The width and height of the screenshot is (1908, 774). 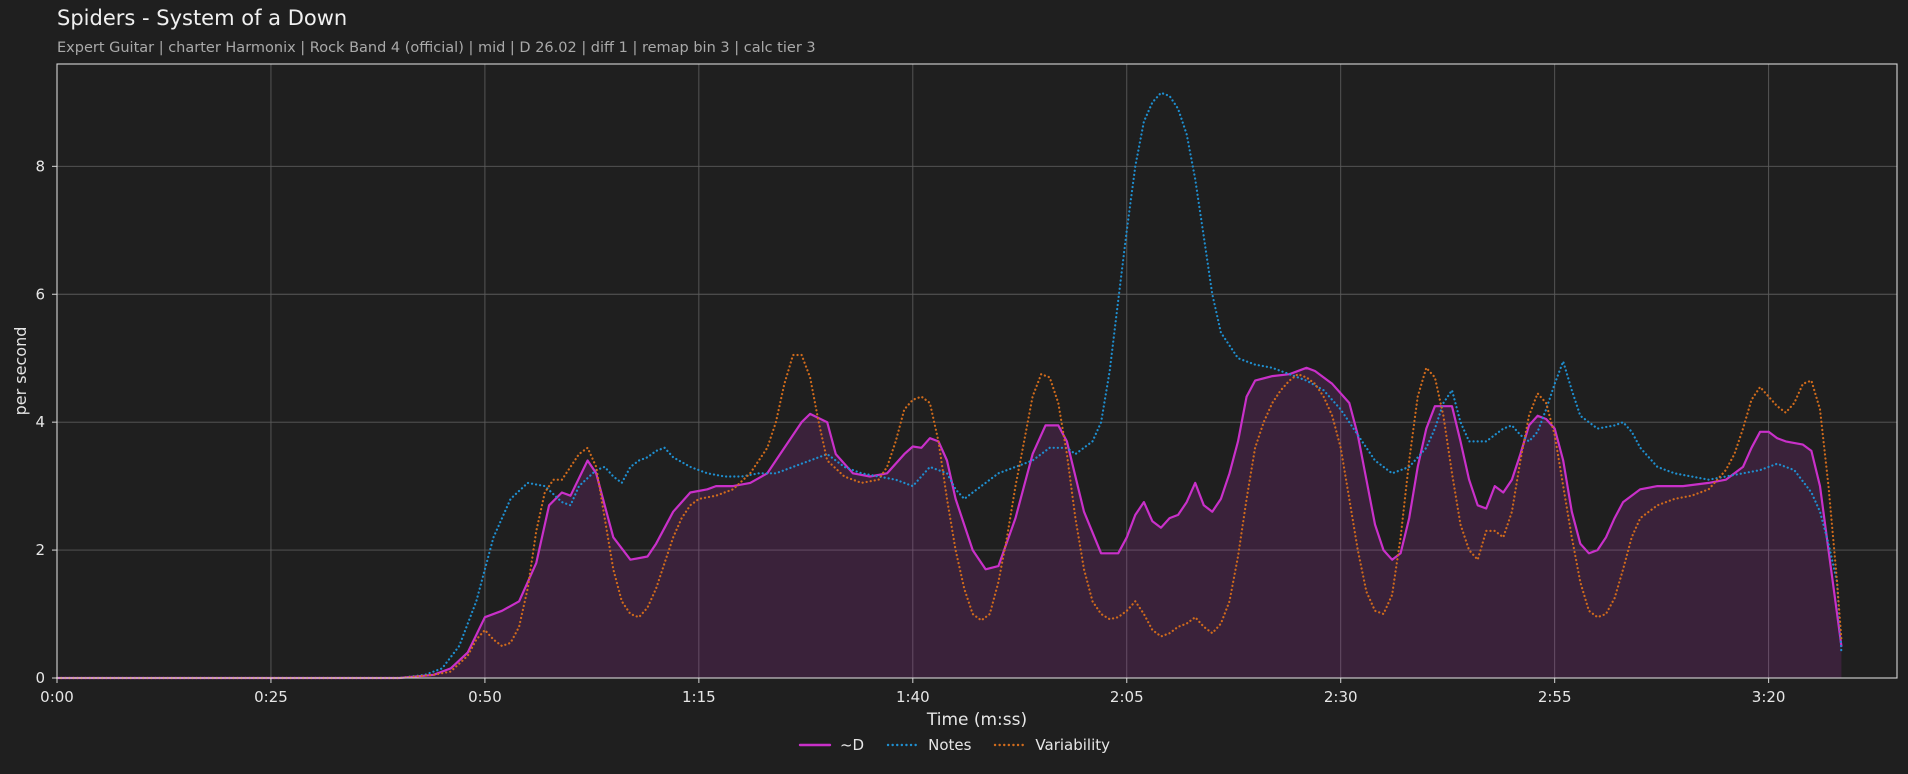 I want to click on x-tick-label: 3:20, so click(x=1769, y=697).